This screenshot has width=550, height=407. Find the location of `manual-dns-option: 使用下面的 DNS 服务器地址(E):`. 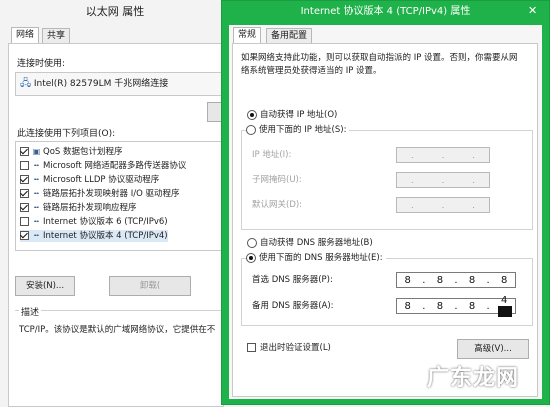

manual-dns-option: 使用下面的 DNS 服务器地址(E): is located at coordinates (316, 258).